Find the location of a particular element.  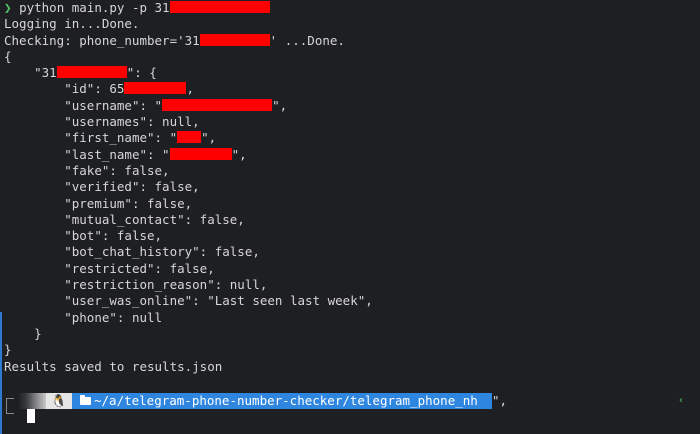

json-bot-line: "bot": false, is located at coordinates (352, 236).